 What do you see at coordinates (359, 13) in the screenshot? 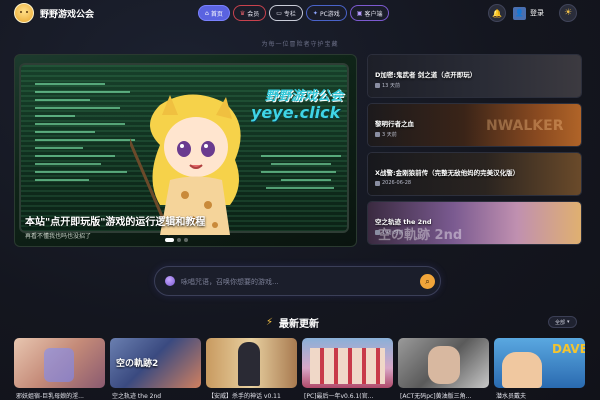
I see `client-icon: ▣` at bounding box center [359, 13].